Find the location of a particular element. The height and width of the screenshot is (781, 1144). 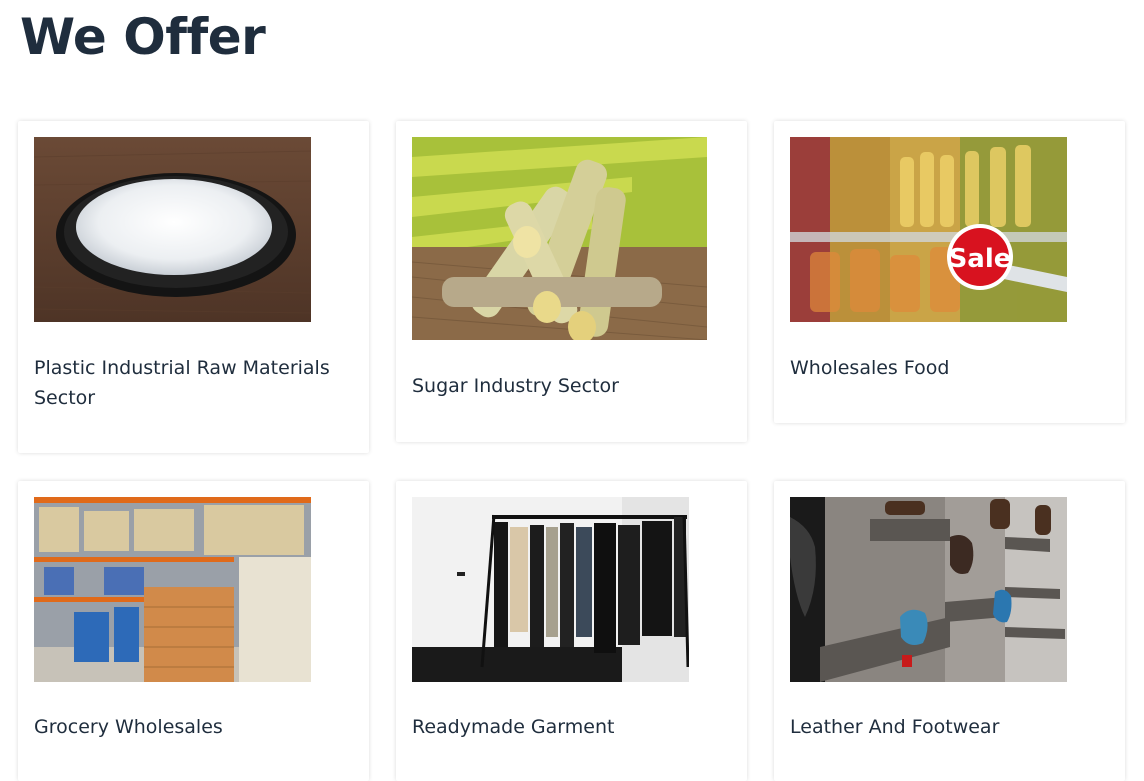

offer-title: Wholesales Food is located at coordinates (949, 368).